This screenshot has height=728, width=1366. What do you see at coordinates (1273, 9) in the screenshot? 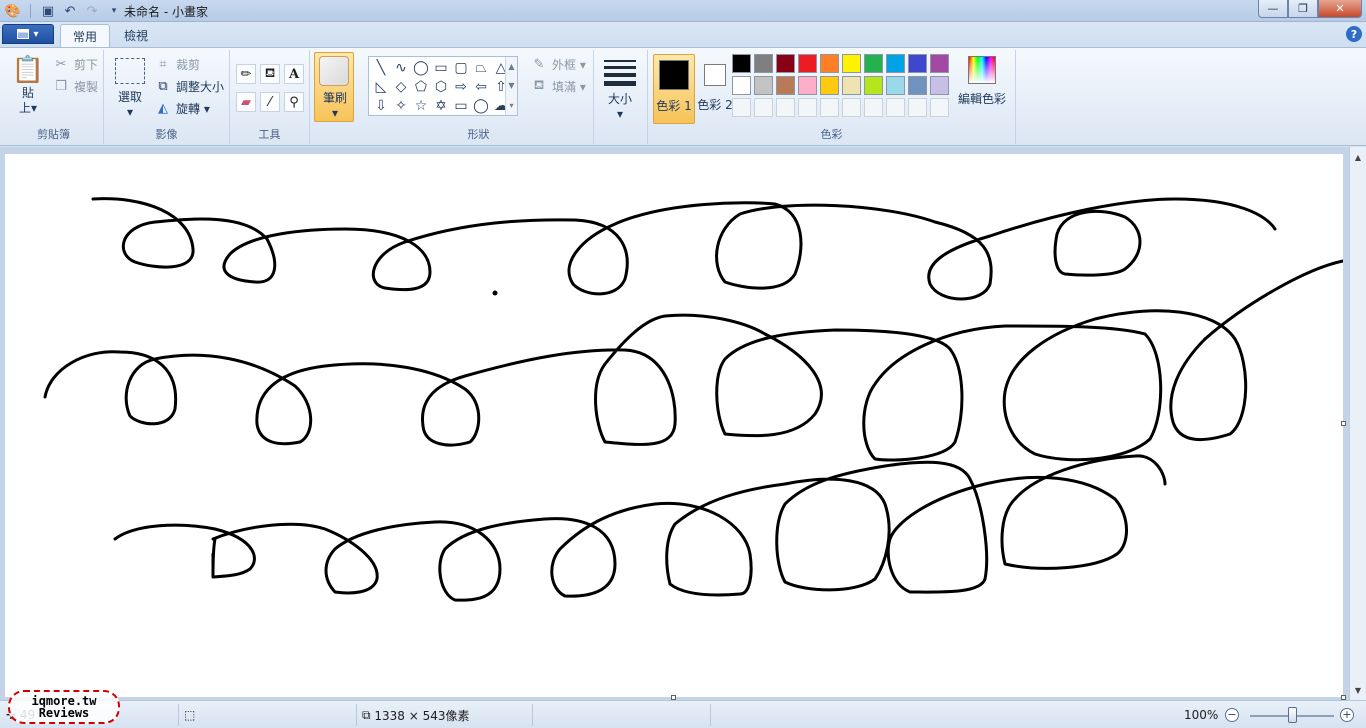
I see `minimize-button: —` at bounding box center [1273, 9].